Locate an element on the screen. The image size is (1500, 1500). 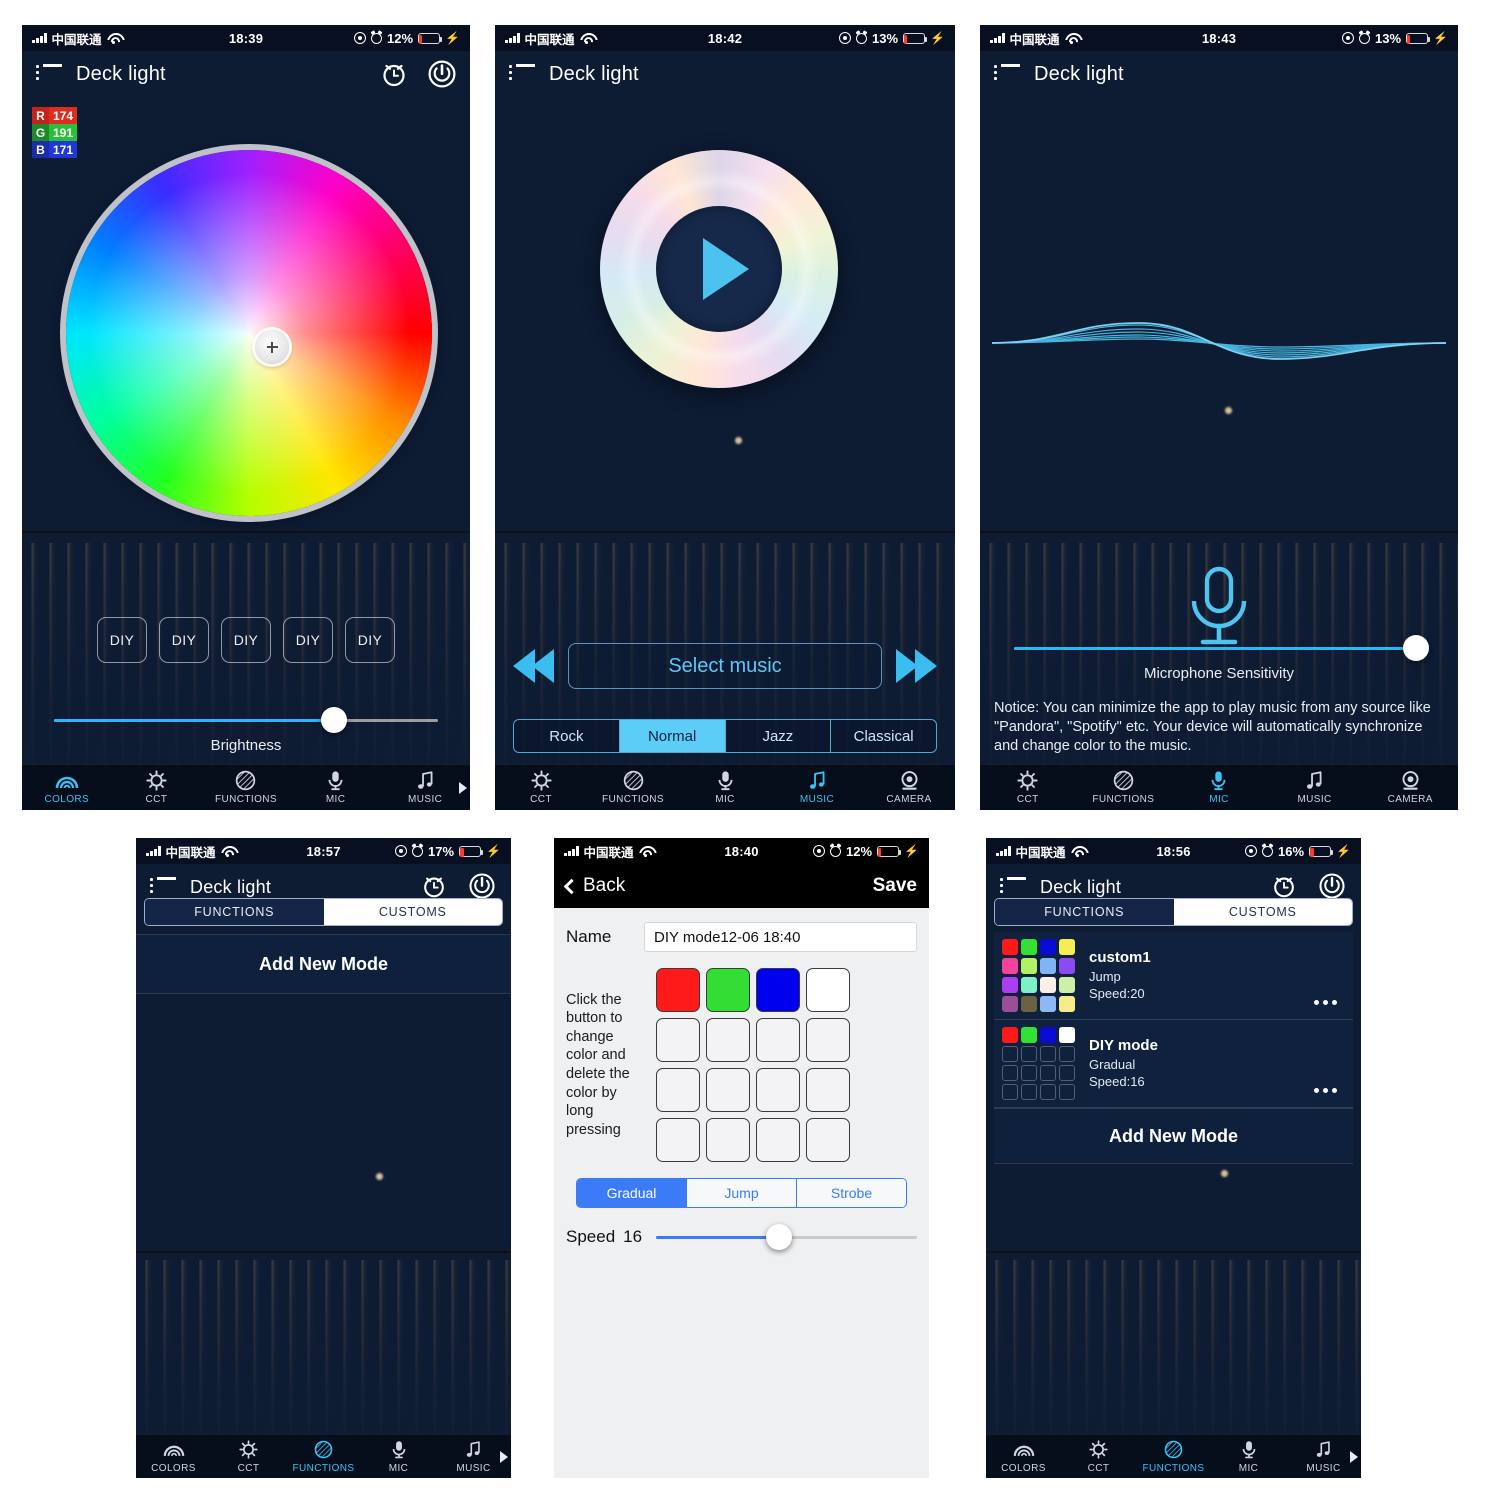
sensitivity-knob is located at coordinates (1415, 648).